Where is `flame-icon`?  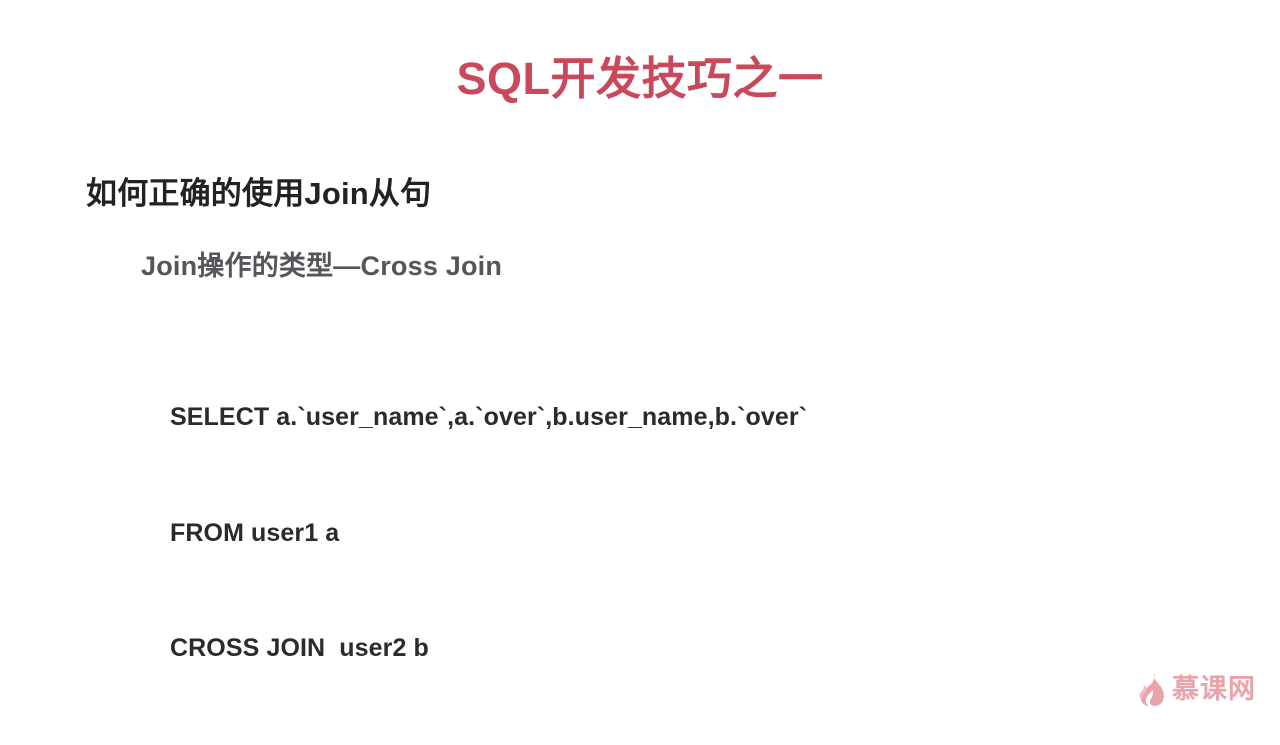 flame-icon is located at coordinates (1151, 689).